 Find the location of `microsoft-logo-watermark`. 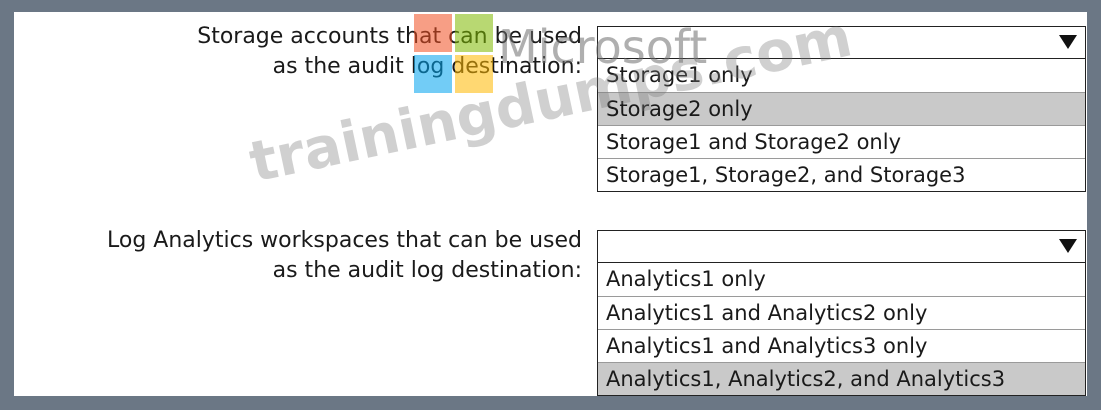

microsoft-logo-watermark is located at coordinates (454, 54).